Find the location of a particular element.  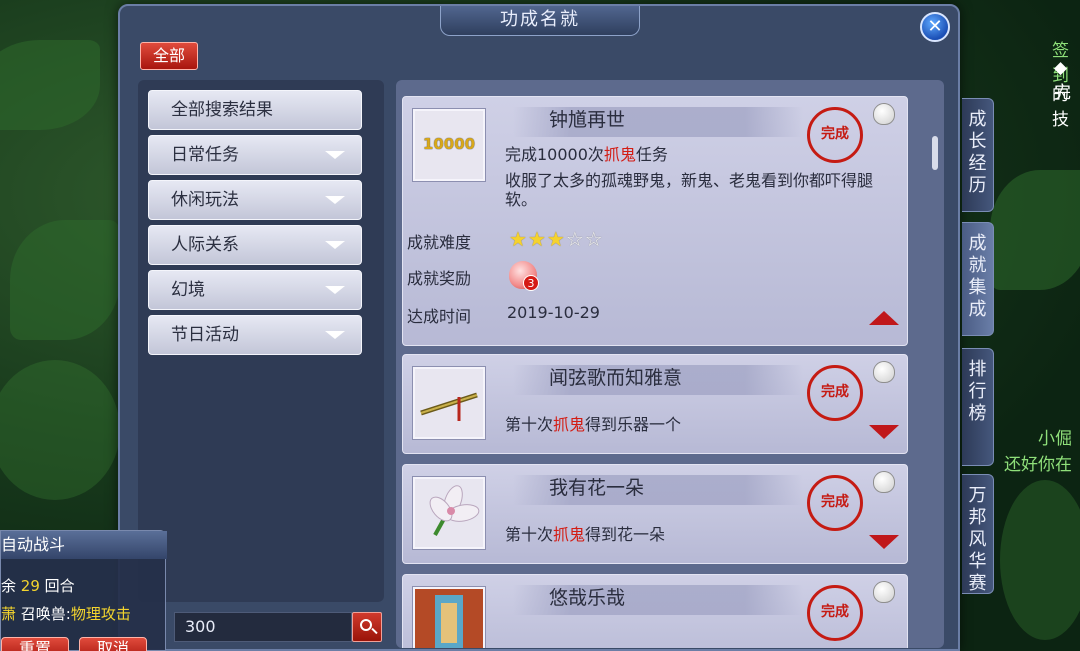

difficulty-label: 成就难度 is located at coordinates (439, 242).